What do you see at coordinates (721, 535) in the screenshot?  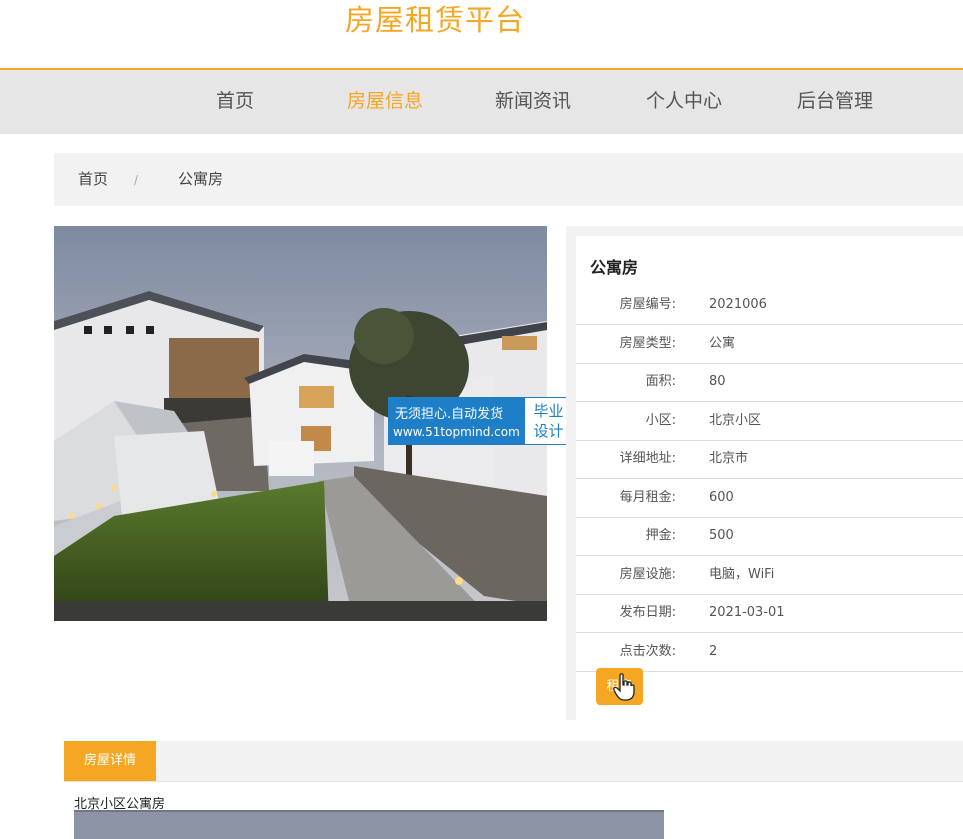 I see `info-value: 500` at bounding box center [721, 535].